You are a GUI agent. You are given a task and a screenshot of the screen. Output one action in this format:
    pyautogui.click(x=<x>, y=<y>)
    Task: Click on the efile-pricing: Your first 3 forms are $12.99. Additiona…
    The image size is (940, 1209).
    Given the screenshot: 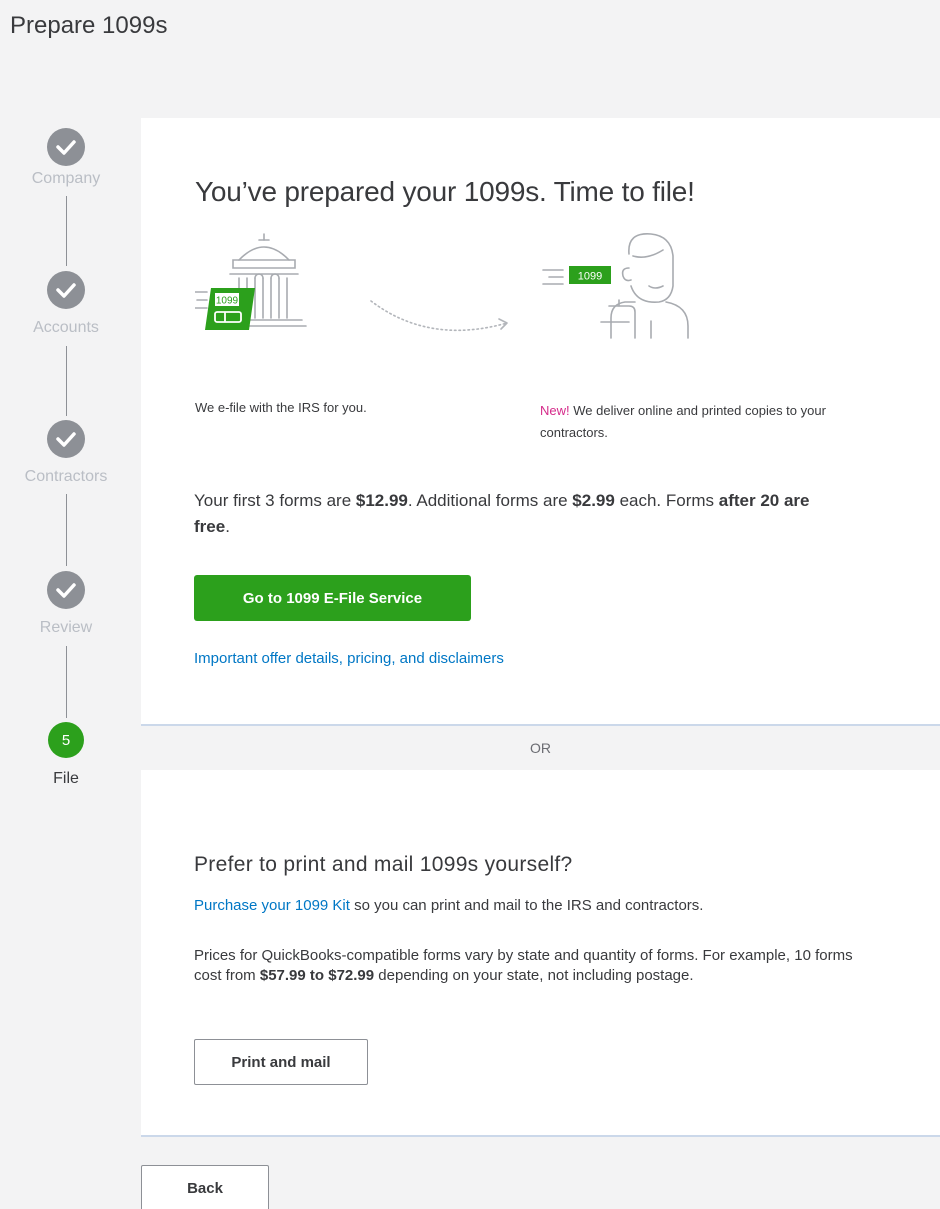 What is the action you would take?
    pyautogui.click(x=502, y=513)
    